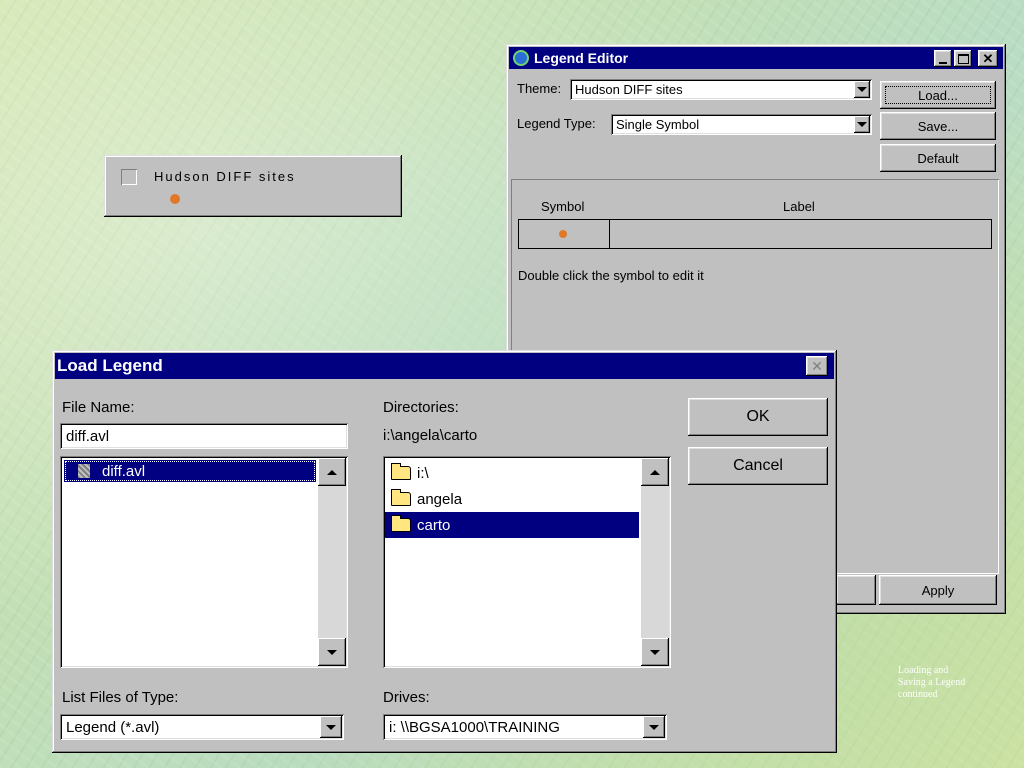 The height and width of the screenshot is (768, 1024). I want to click on label-cell, so click(800, 234).